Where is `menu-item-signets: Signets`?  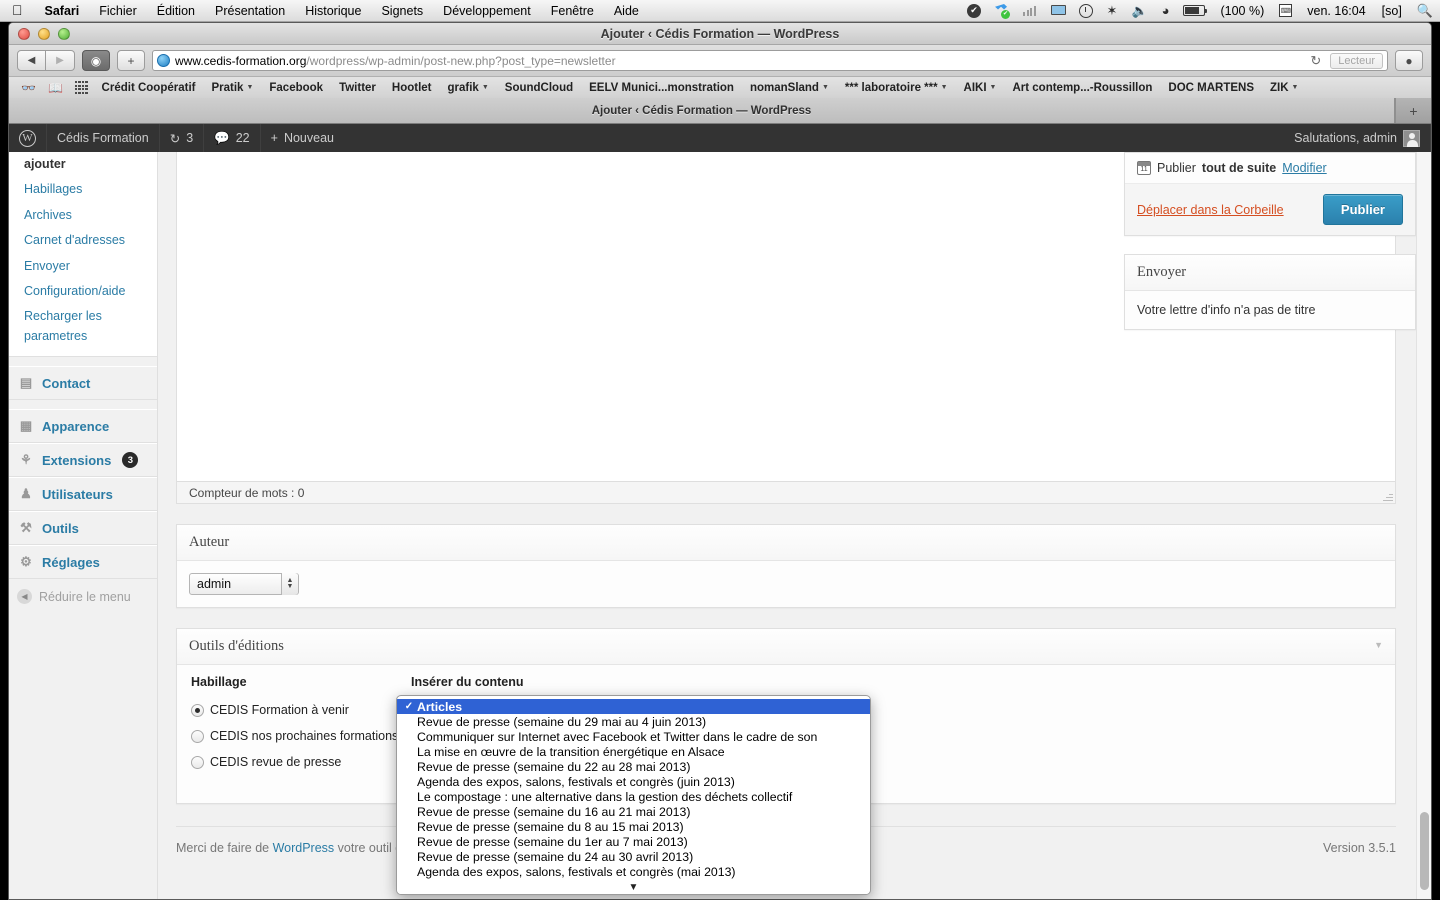 menu-item-signets: Signets is located at coordinates (402, 11).